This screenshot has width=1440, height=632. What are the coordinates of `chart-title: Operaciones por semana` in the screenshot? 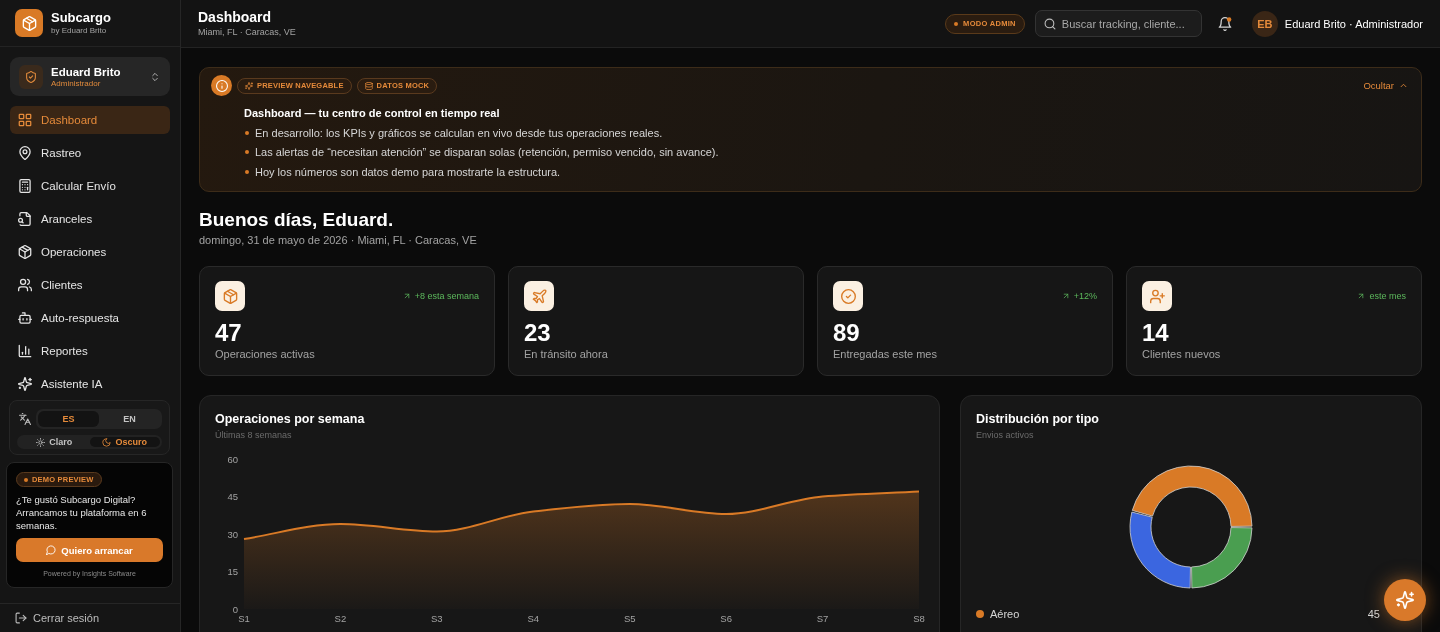 It's located at (290, 419).